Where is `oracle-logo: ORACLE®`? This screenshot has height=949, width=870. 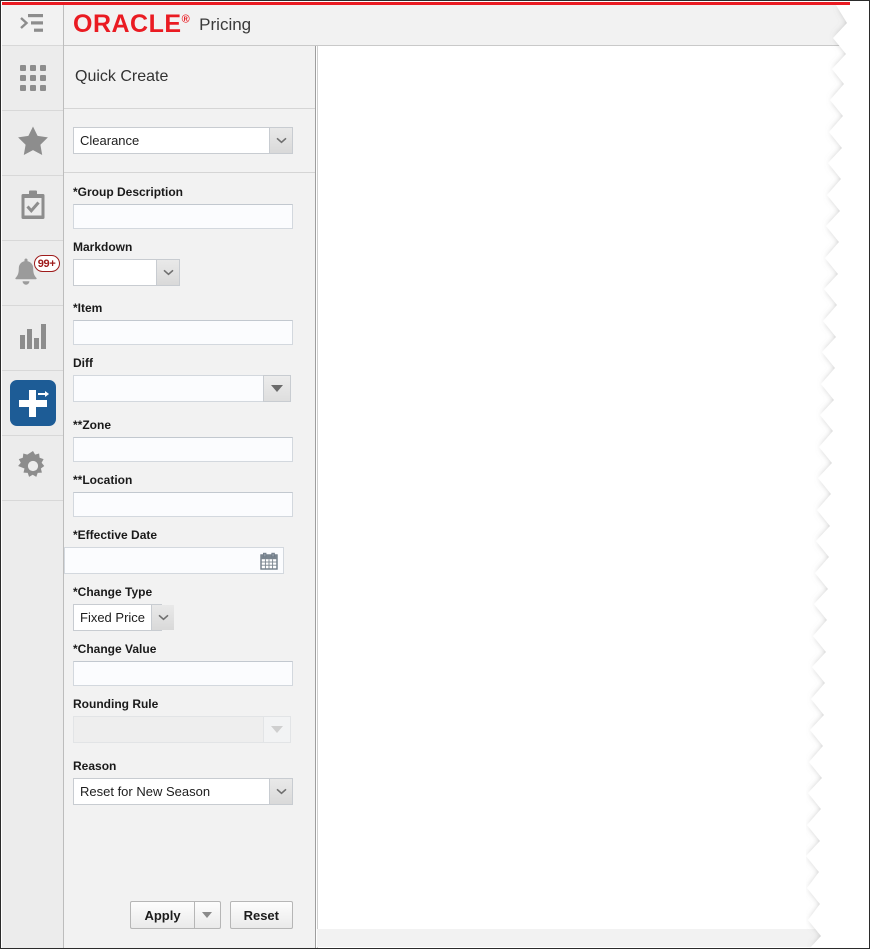 oracle-logo: ORACLE® is located at coordinates (132, 23).